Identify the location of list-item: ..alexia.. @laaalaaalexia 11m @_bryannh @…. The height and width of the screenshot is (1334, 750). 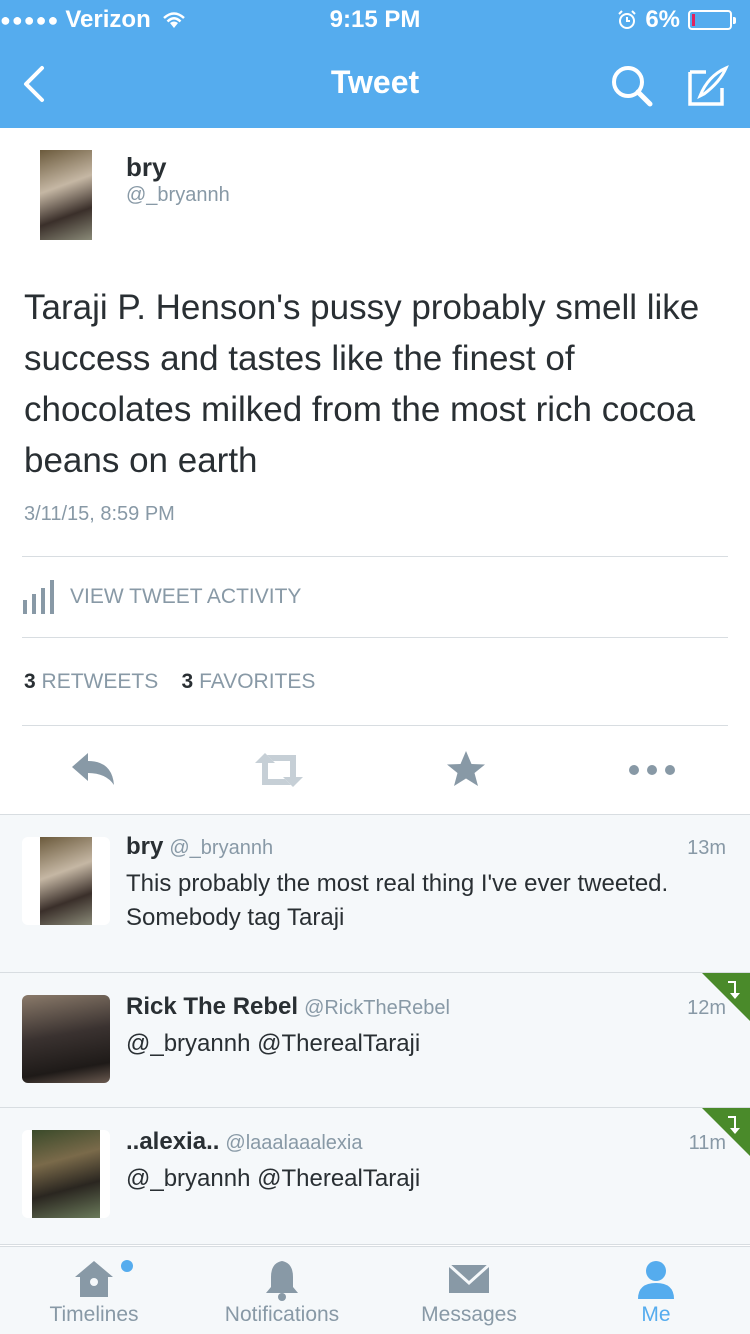
(375, 1176).